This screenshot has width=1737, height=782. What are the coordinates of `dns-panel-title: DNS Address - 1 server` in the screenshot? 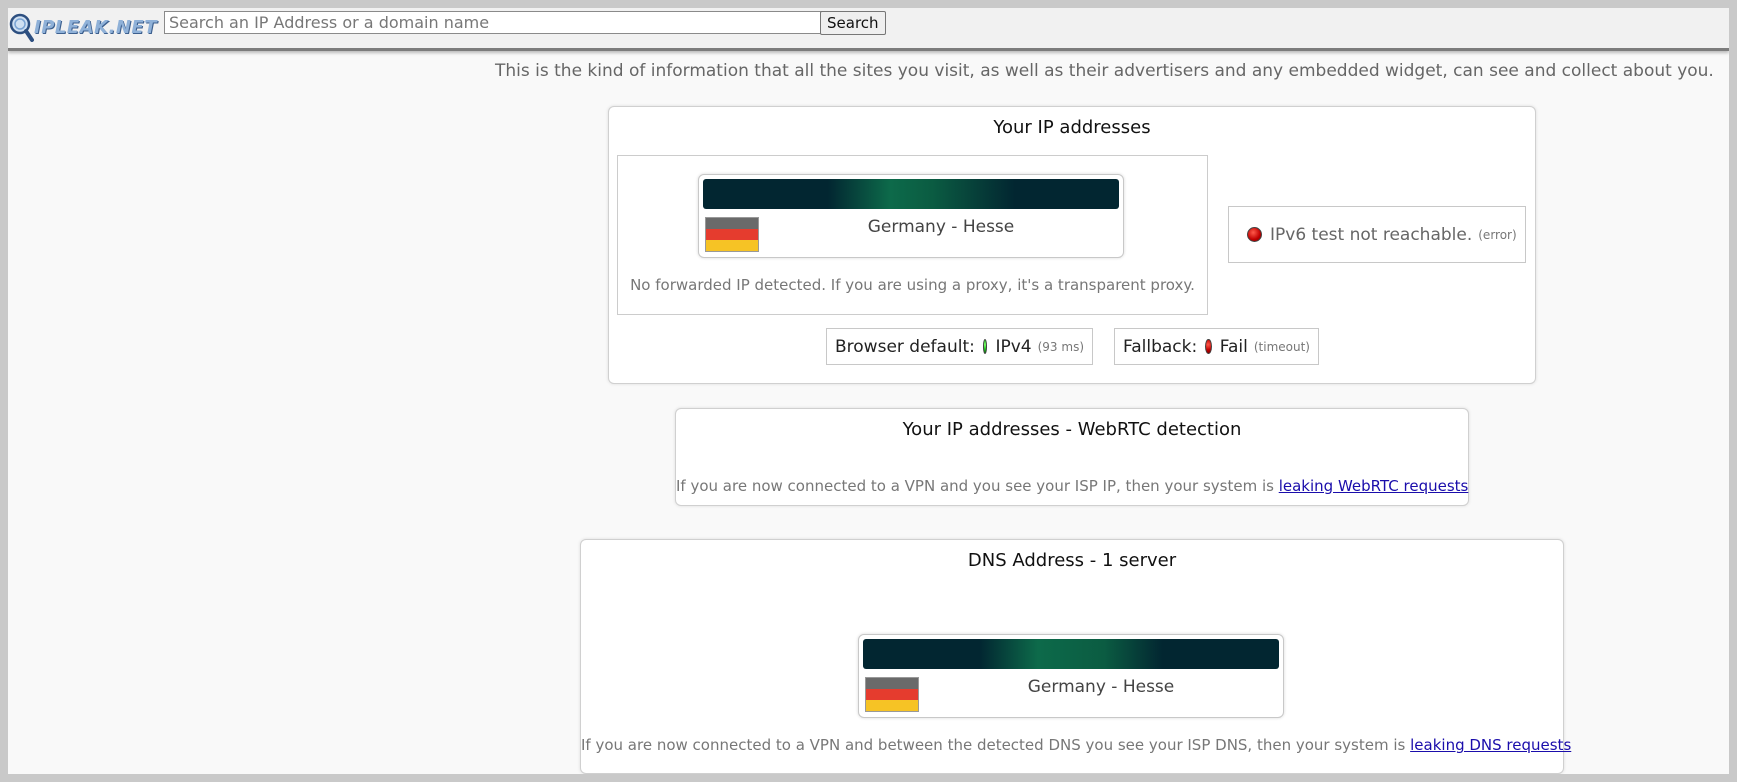 It's located at (1072, 560).